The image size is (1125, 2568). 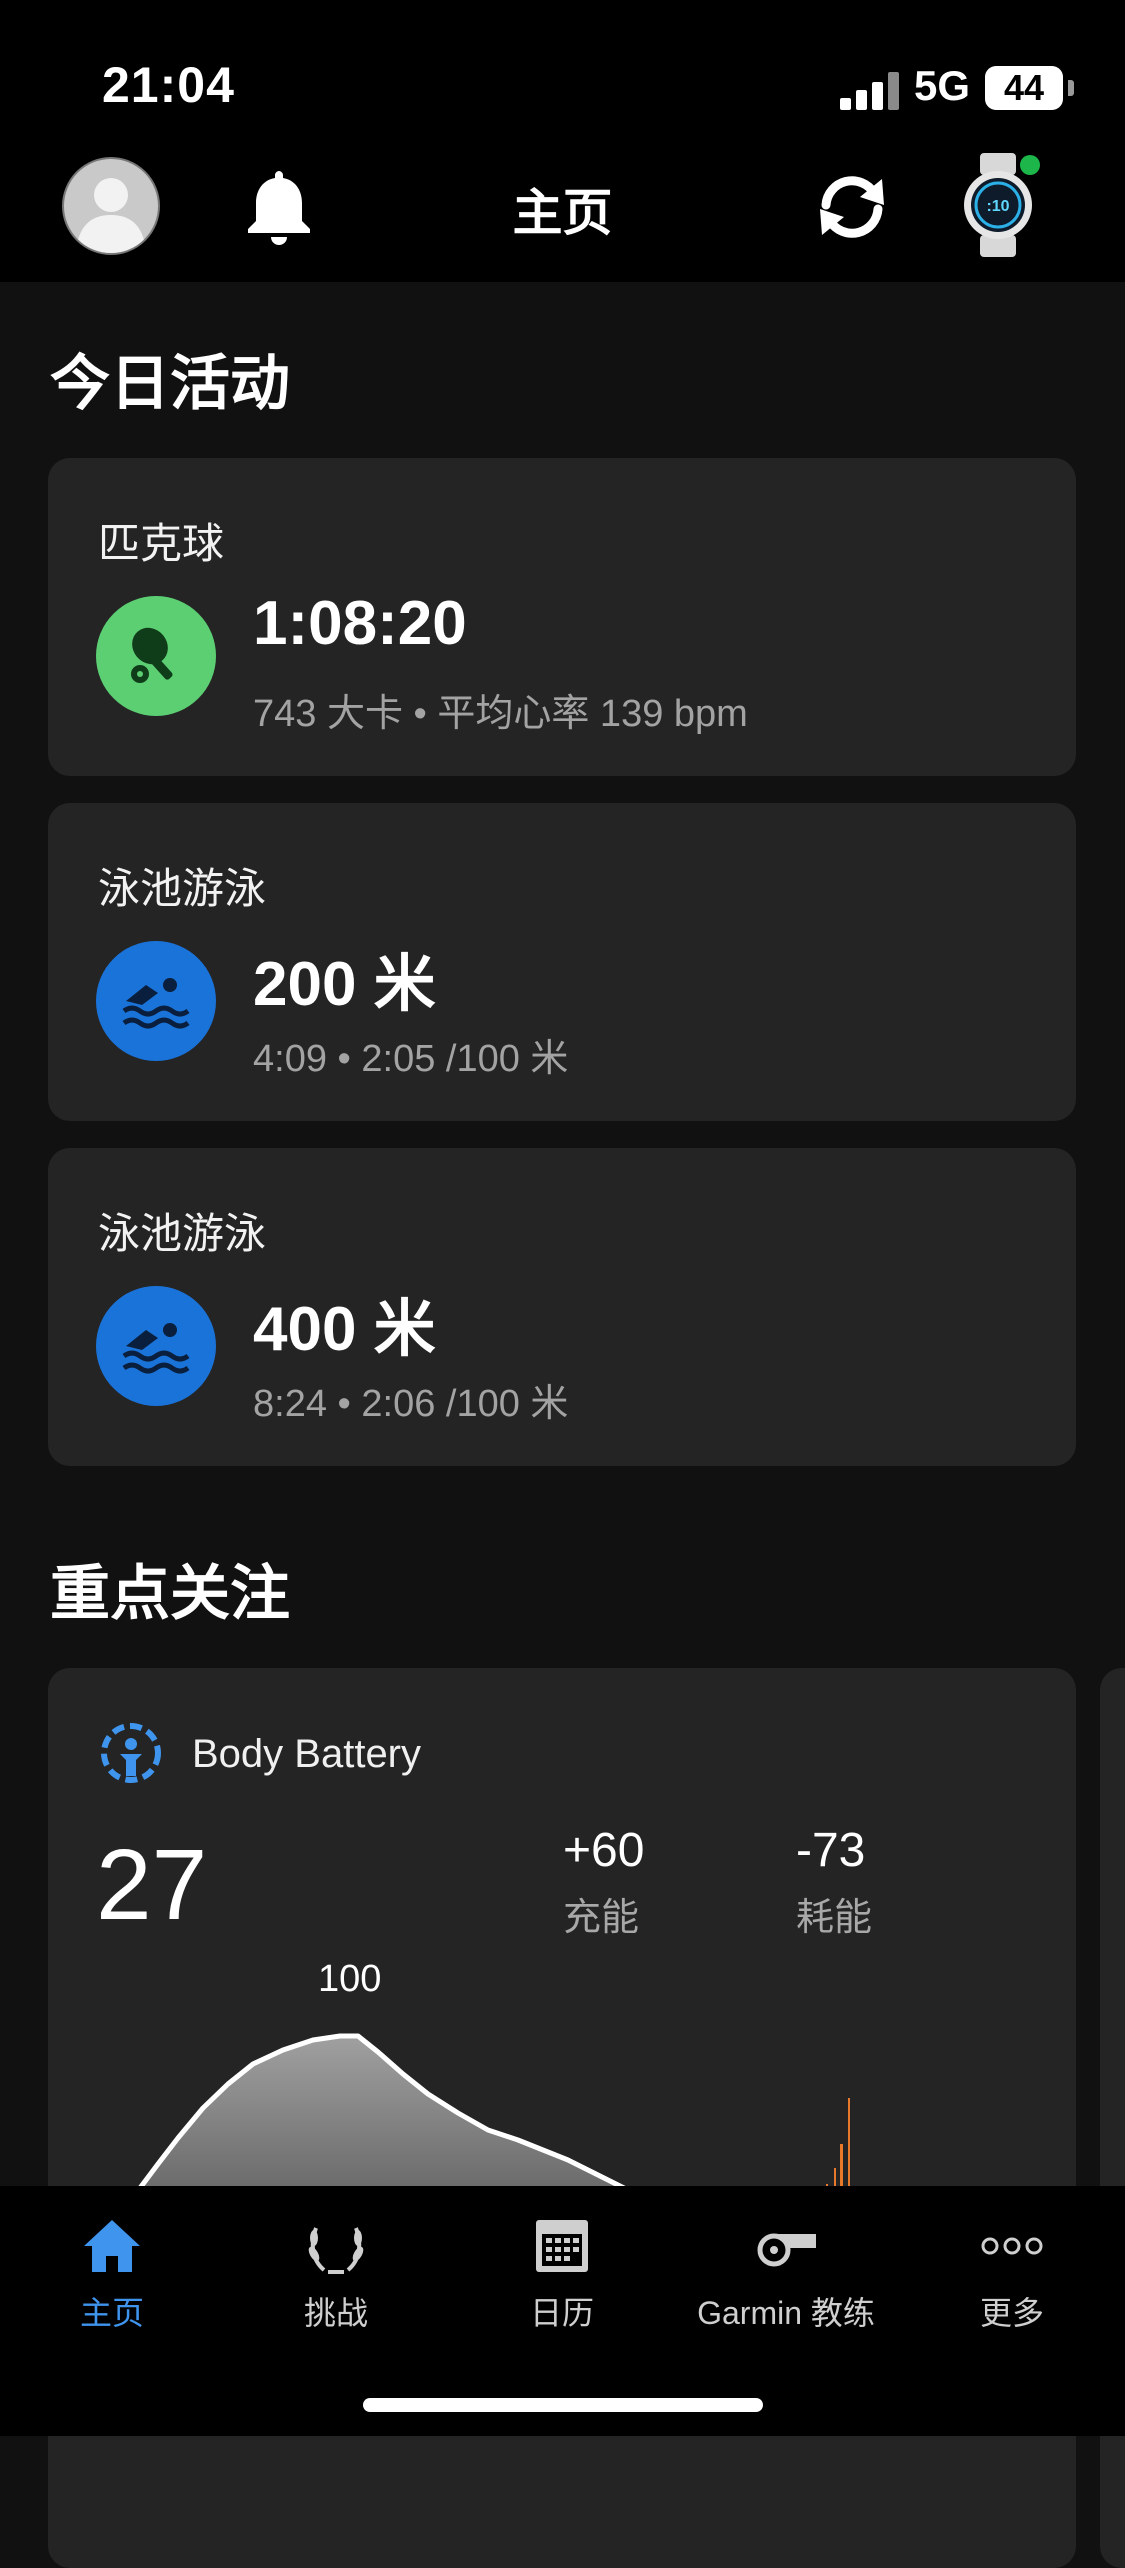 I want to click on status-time: 21:04, so click(x=168, y=85).